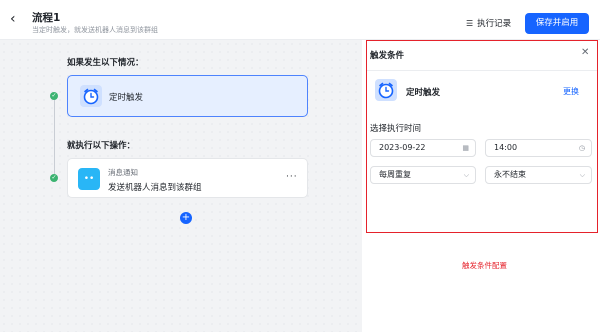 The image size is (600, 332). What do you see at coordinates (470, 23) in the screenshot?
I see `list-icon: ☰` at bounding box center [470, 23].